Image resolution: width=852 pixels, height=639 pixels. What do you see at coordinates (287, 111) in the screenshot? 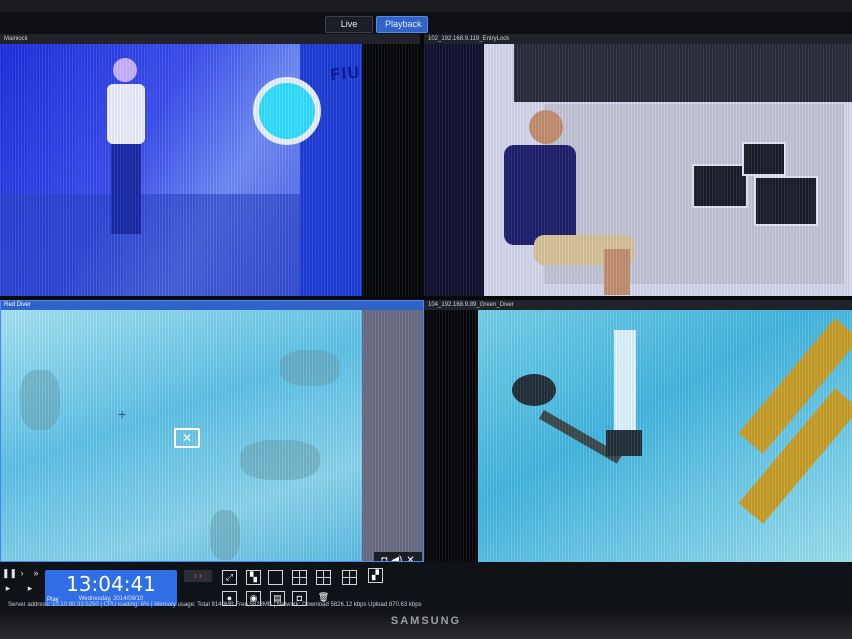
I see `porthole` at bounding box center [287, 111].